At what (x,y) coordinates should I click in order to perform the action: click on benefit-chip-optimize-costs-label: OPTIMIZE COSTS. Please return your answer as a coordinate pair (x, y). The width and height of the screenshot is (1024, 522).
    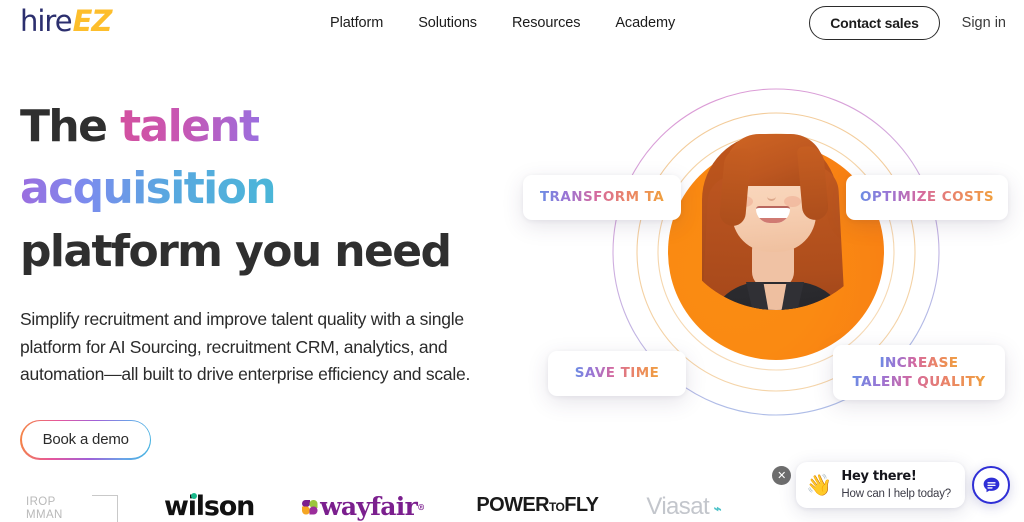
    Looking at the image, I should click on (927, 197).